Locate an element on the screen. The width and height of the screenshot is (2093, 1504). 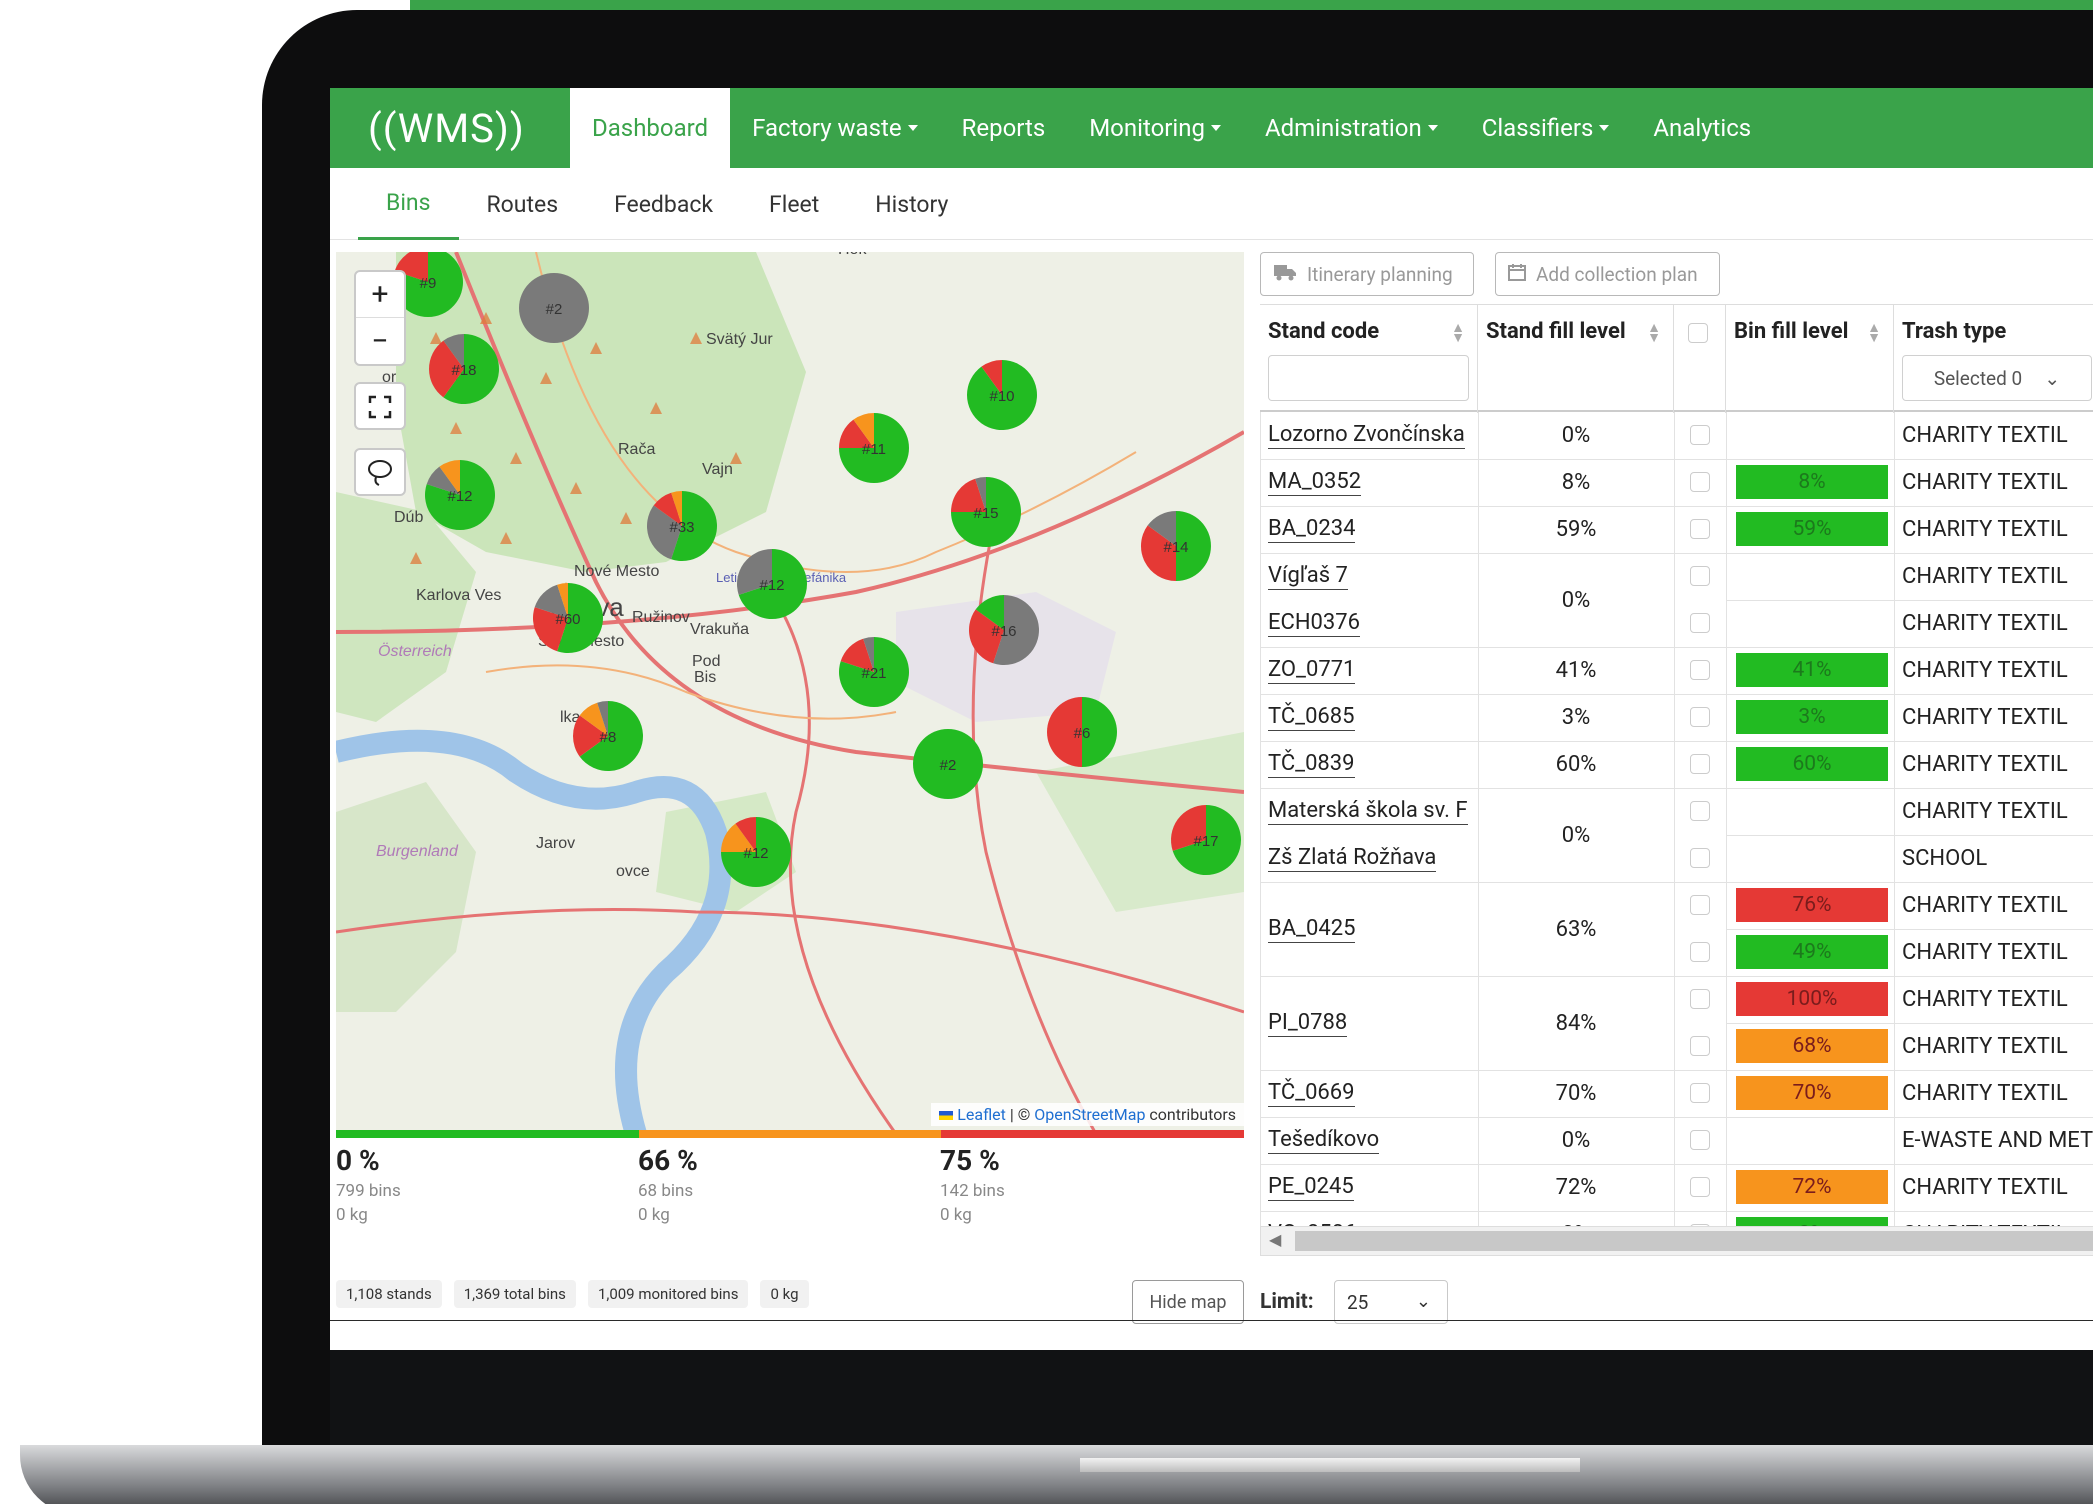
stand-code-link: ECH0376 is located at coordinates (1314, 623).